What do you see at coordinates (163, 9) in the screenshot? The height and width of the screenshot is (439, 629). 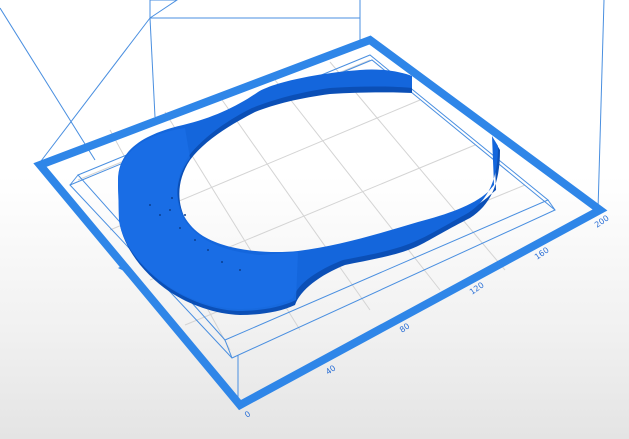 I see `volume-top-corner` at bounding box center [163, 9].